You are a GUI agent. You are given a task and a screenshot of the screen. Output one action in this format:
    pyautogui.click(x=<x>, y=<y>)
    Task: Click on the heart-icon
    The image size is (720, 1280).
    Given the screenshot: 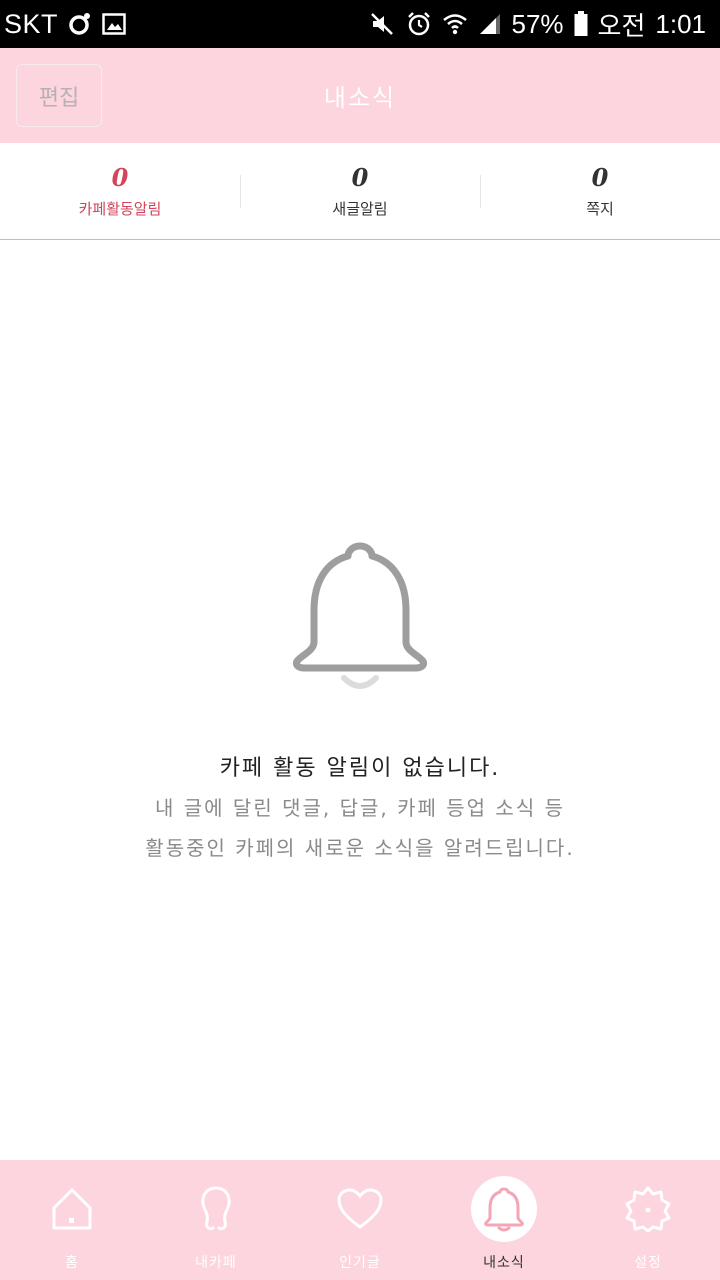 What is the action you would take?
    pyautogui.click(x=360, y=1209)
    